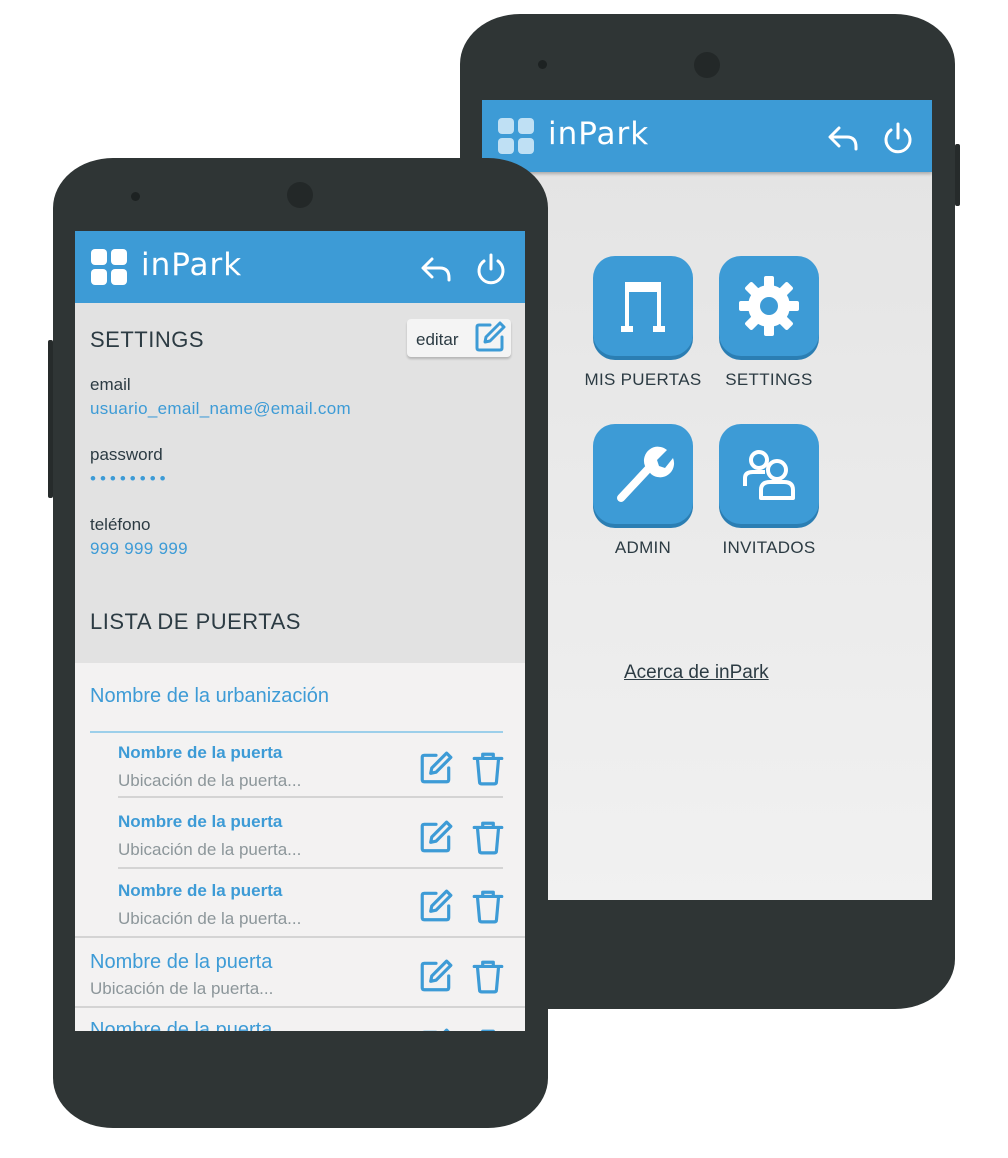  Describe the element at coordinates (139, 548) in the screenshot. I see `phone-value: 999 999 999` at that location.